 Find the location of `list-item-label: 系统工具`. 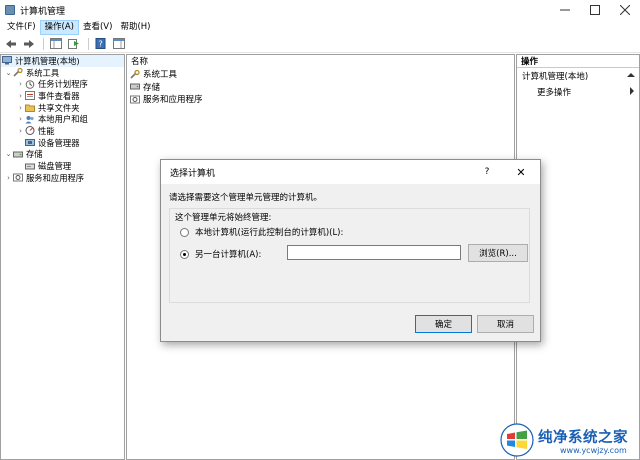

list-item-label: 系统工具 is located at coordinates (160, 75).